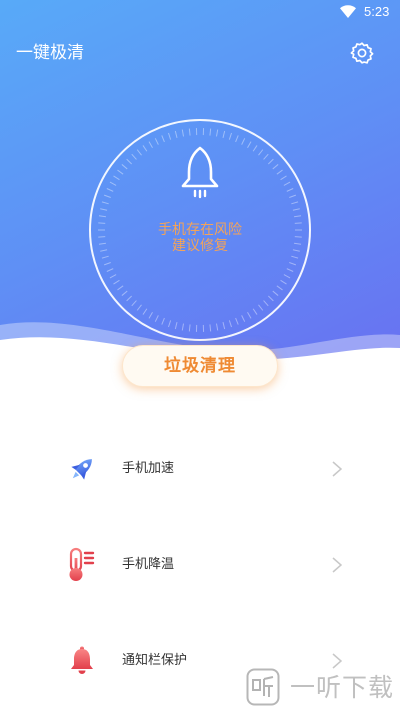  What do you see at coordinates (200, 230) in the screenshot?
I see `risk-status-line1: 手机存在风险` at bounding box center [200, 230].